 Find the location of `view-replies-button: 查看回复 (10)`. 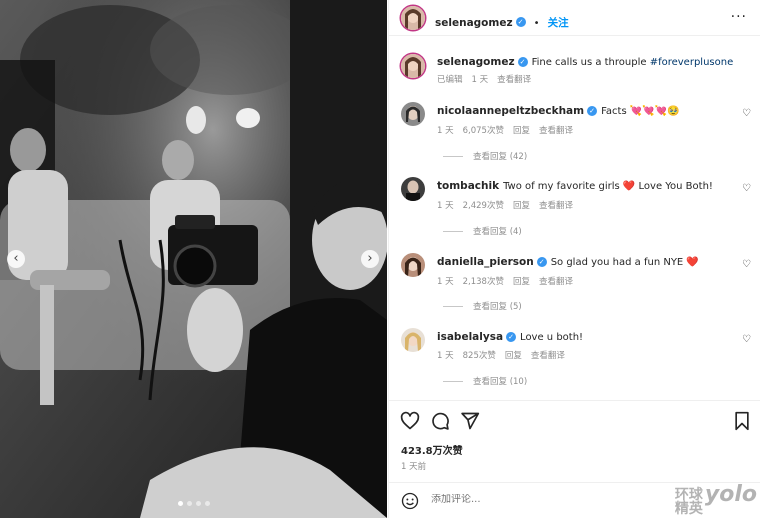

view-replies-button: 查看回复 (10) is located at coordinates (485, 381).